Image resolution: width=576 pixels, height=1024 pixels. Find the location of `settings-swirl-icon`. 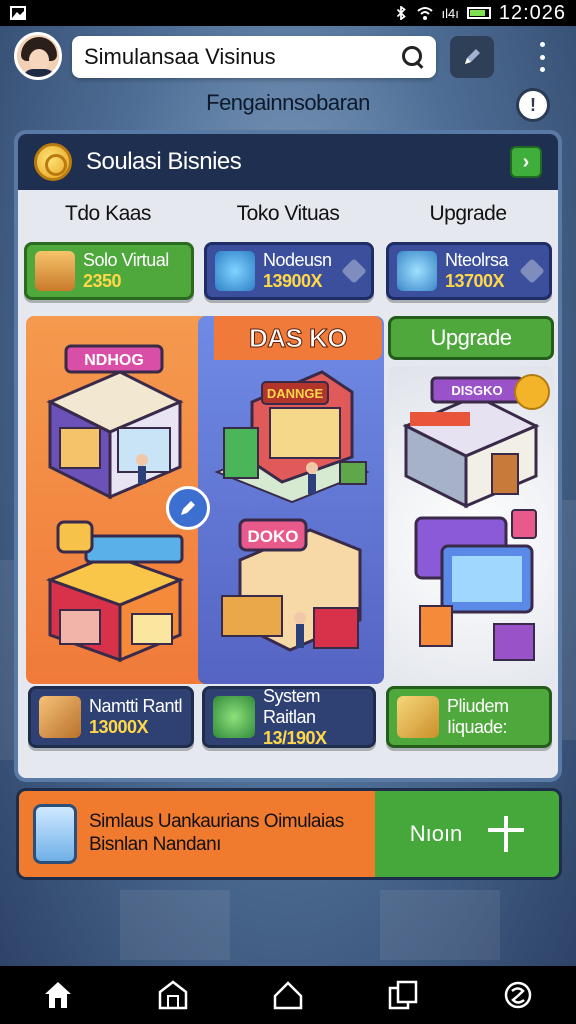

settings-swirl-icon is located at coordinates (518, 995).